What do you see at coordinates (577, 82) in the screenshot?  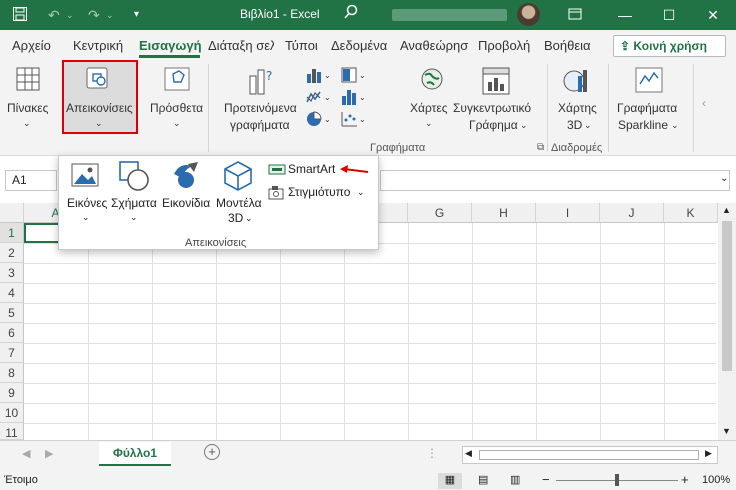 I see `map-3d-icon` at bounding box center [577, 82].